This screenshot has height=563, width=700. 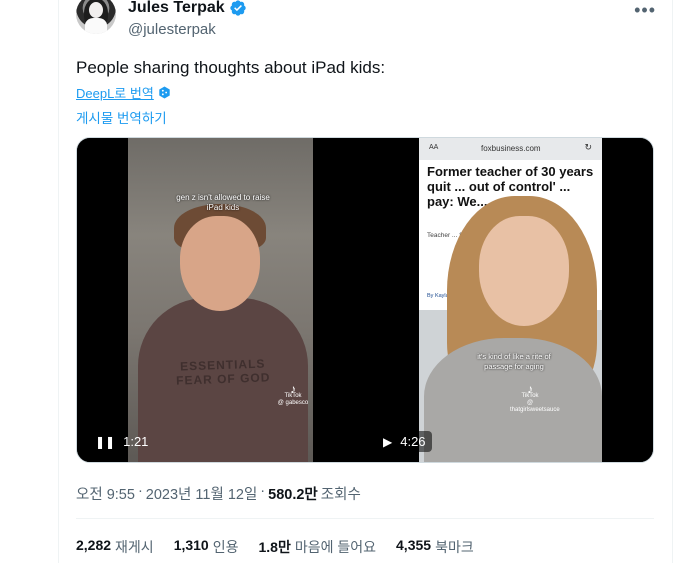 I want to click on author-name: Jules Terpak, so click(x=176, y=8).